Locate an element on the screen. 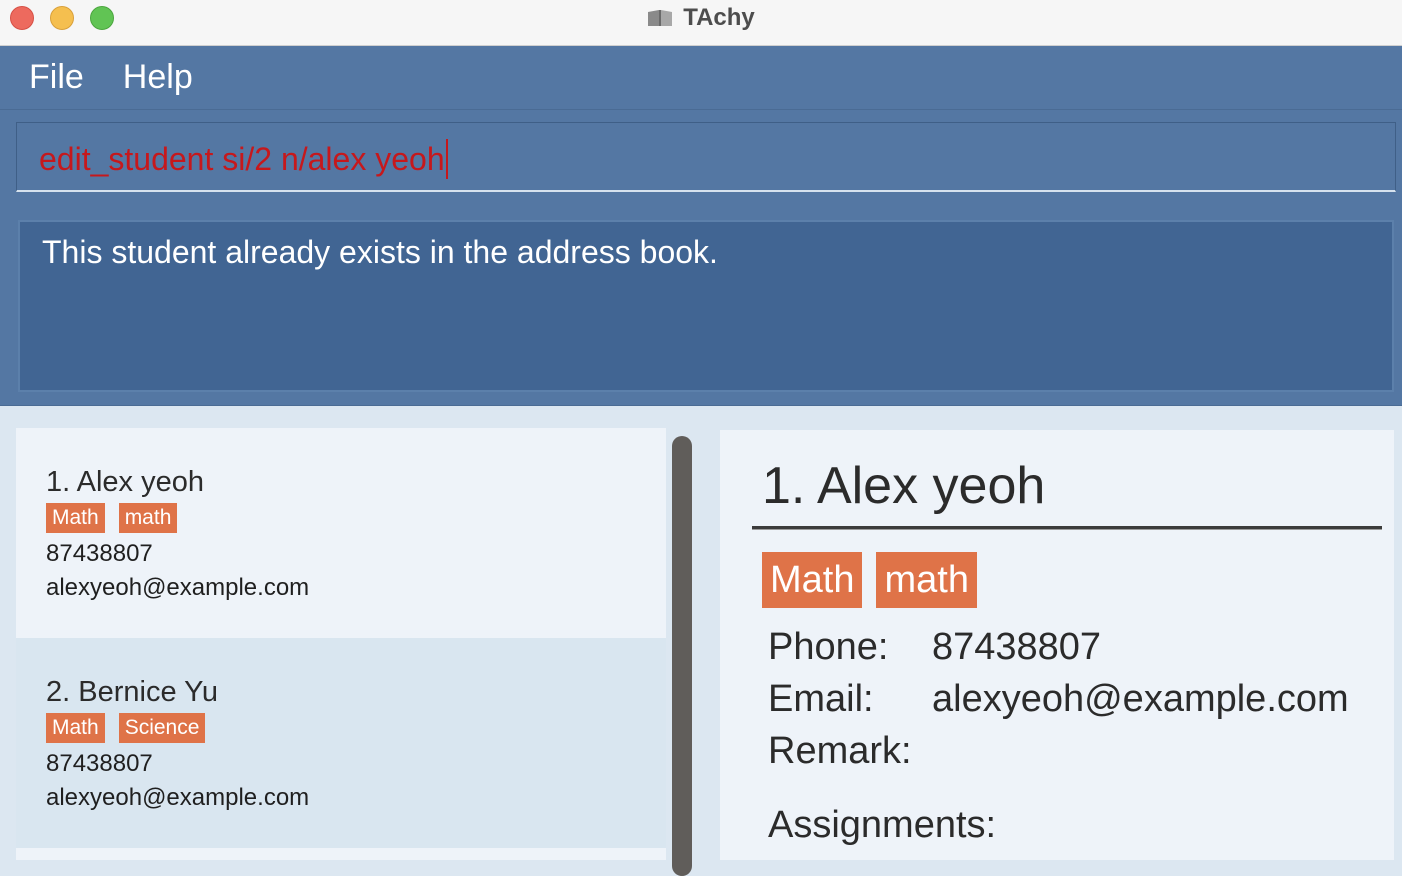  command-input: edit_student si/2 n/alex yeoh is located at coordinates (706, 157).